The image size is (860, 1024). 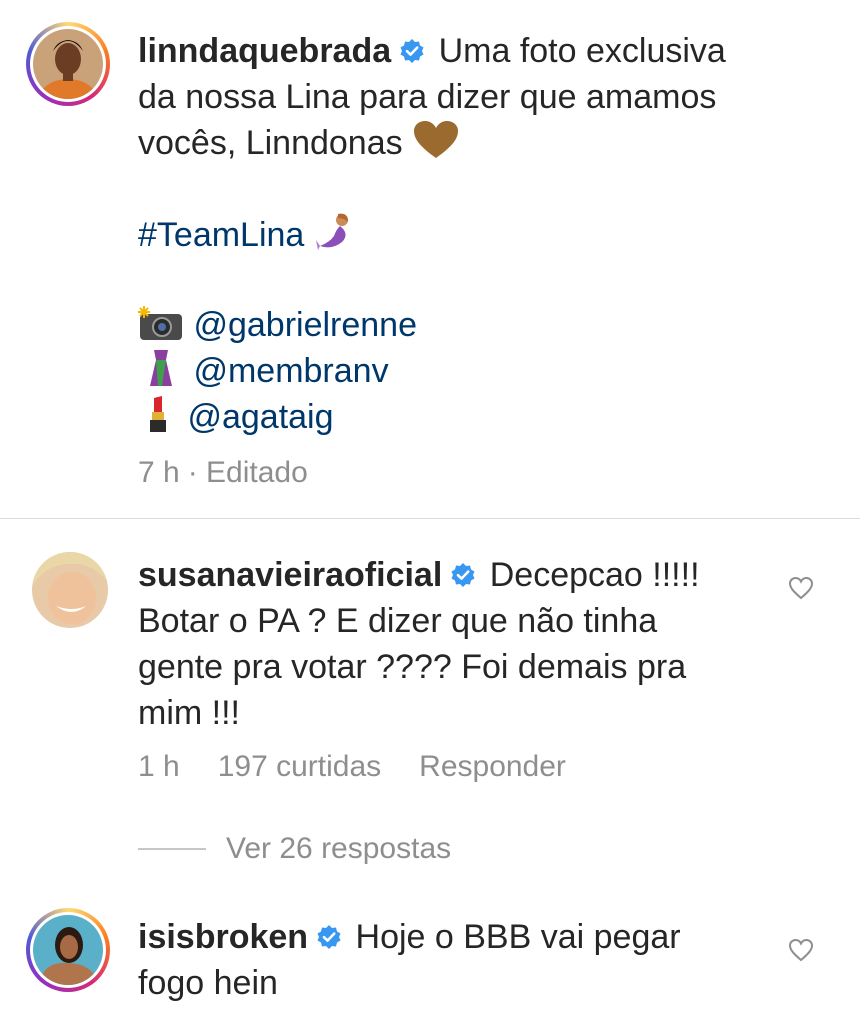 What do you see at coordinates (492, 766) in the screenshot?
I see `reply-button: Responder` at bounding box center [492, 766].